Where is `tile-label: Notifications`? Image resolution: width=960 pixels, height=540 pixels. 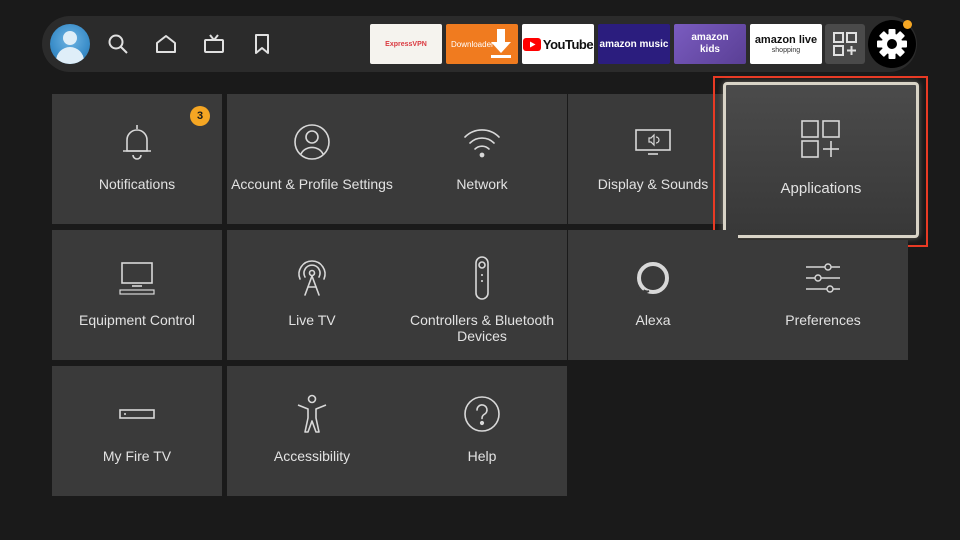 tile-label: Notifications is located at coordinates (137, 184).